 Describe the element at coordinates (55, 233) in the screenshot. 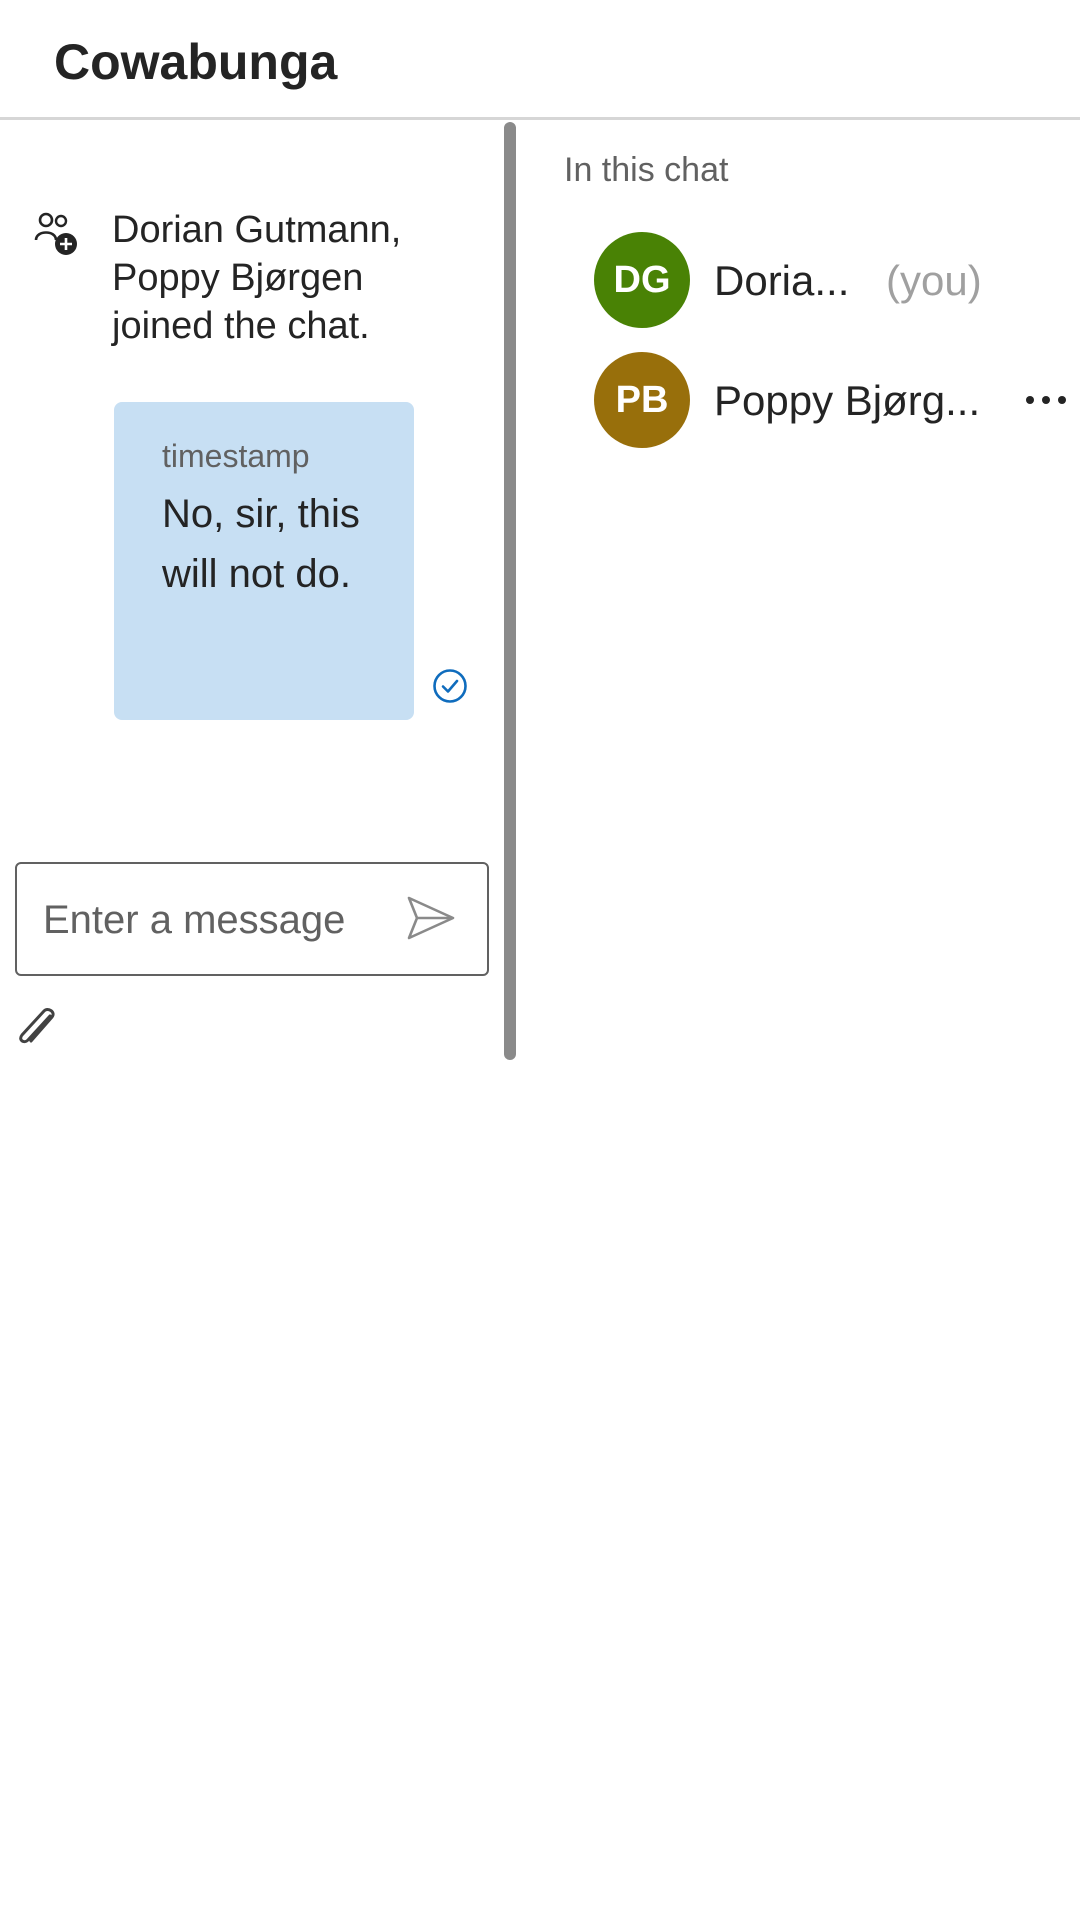

I see `people-add-icon` at that location.